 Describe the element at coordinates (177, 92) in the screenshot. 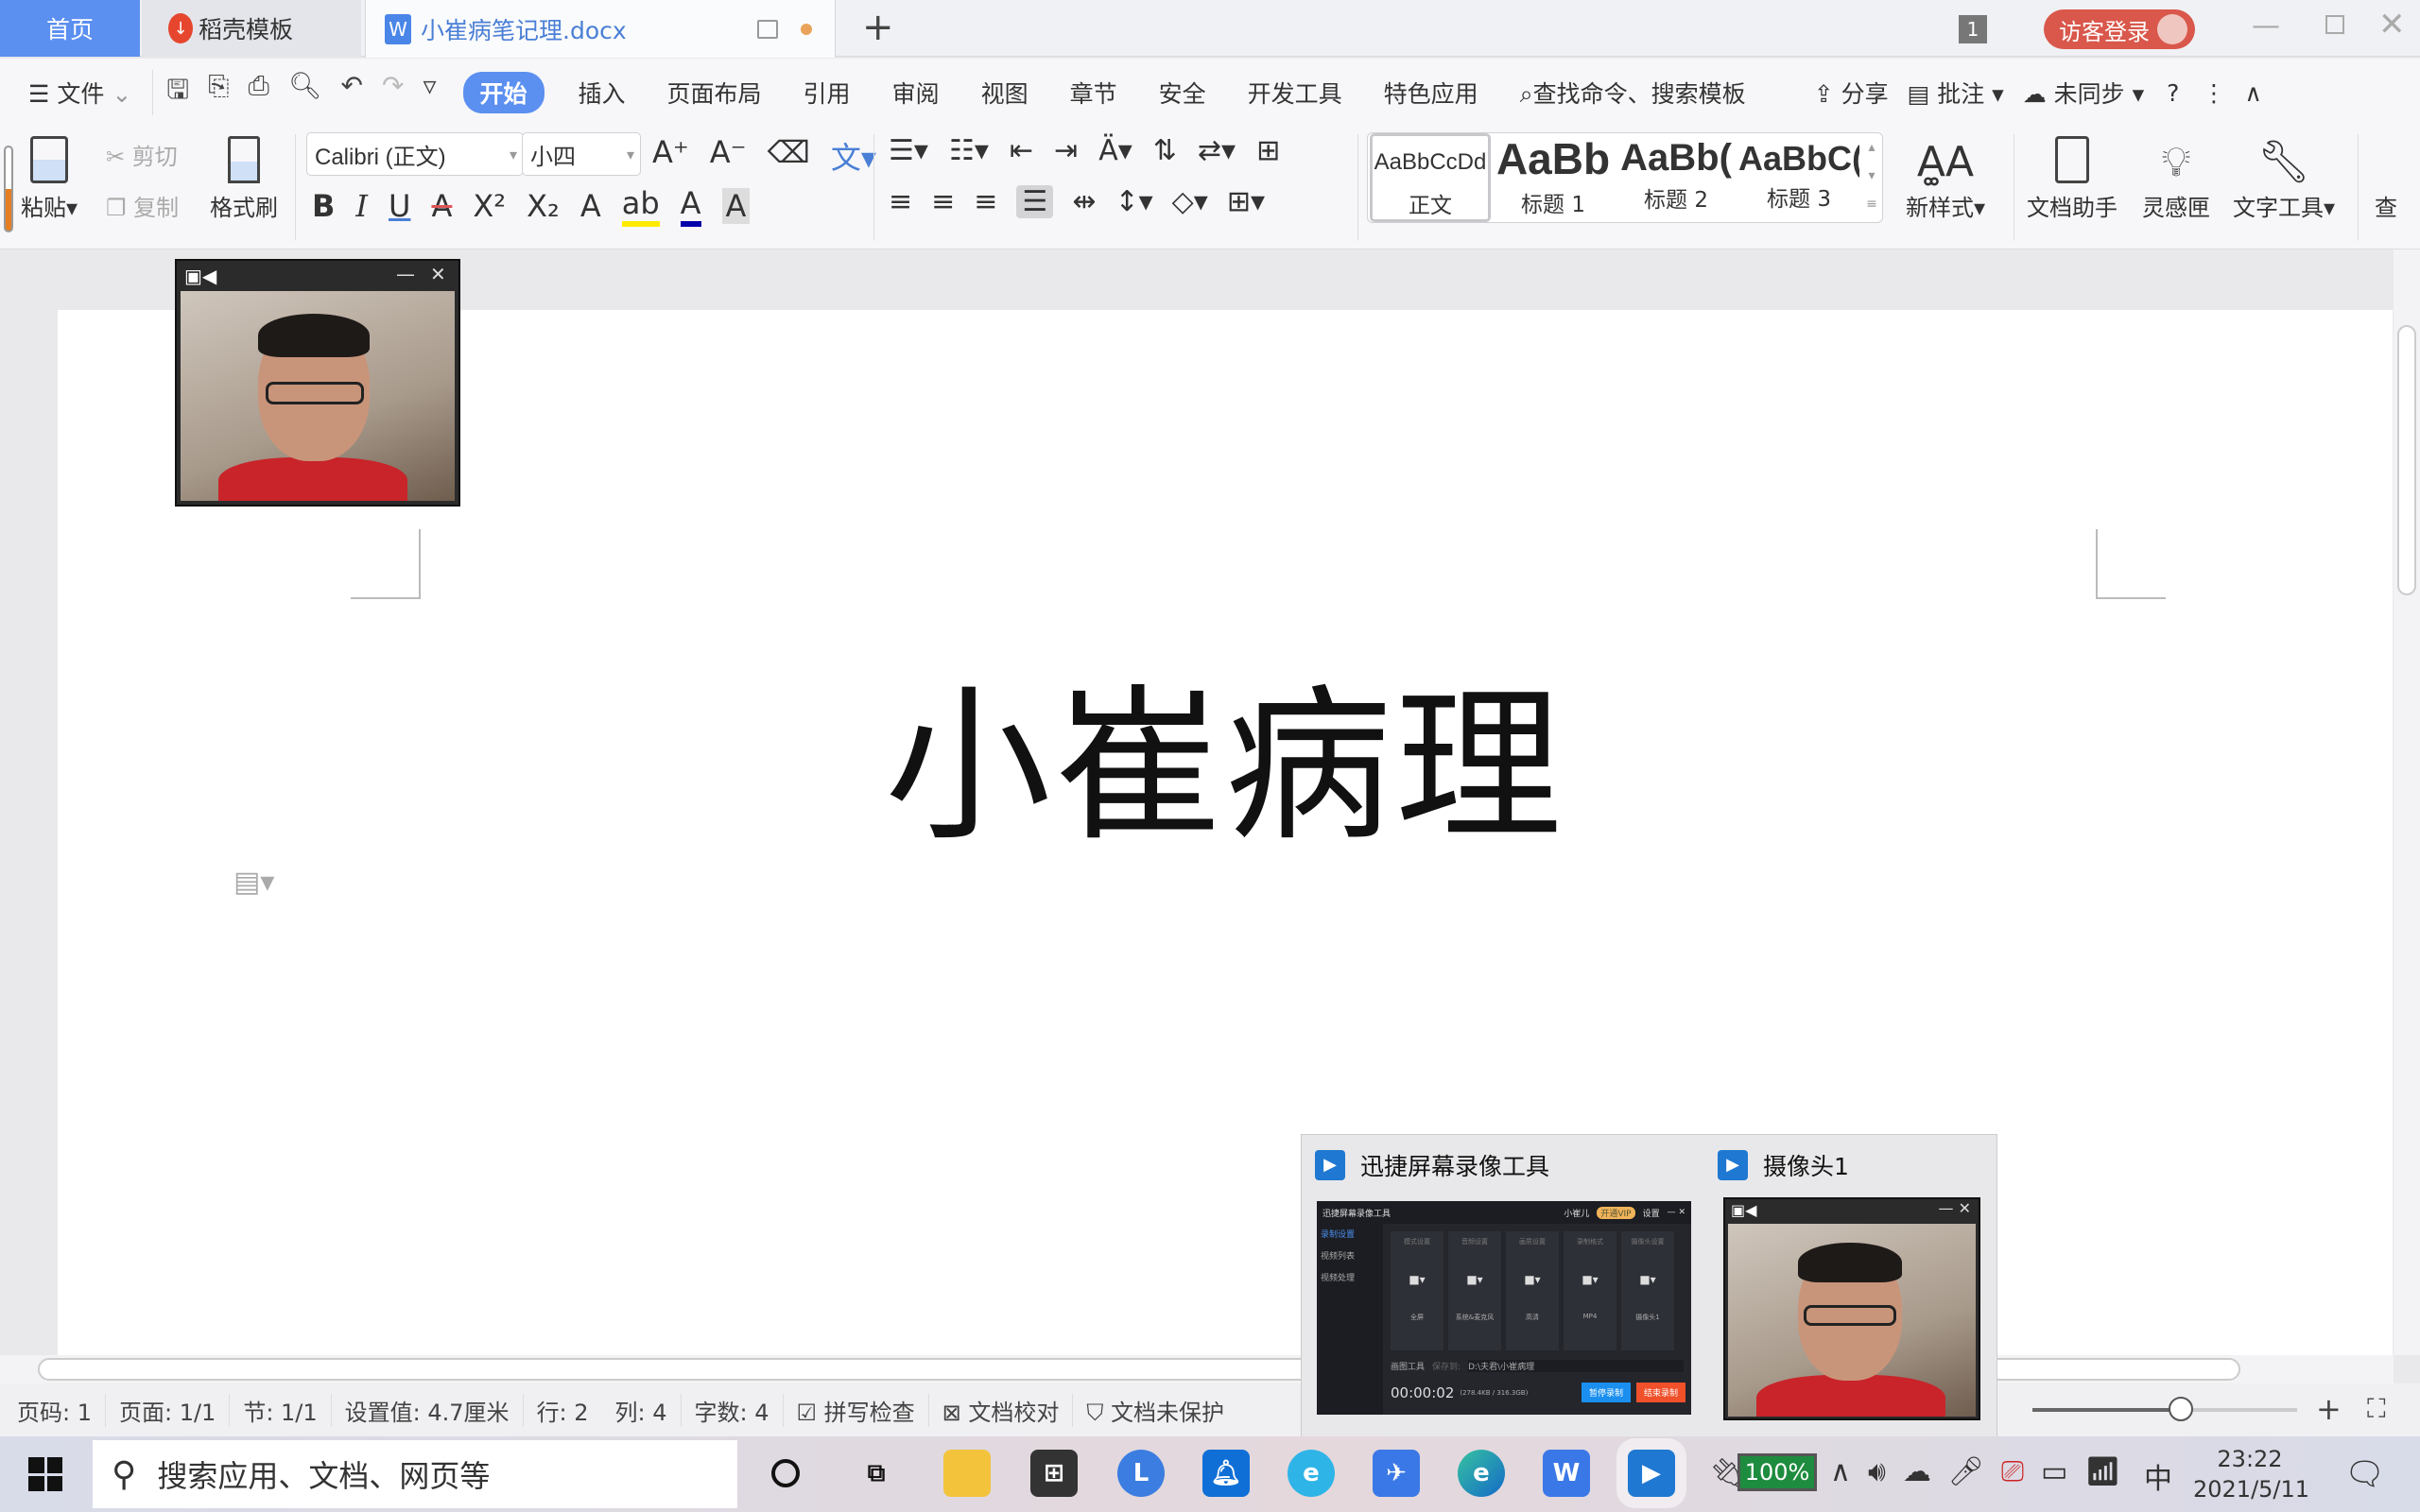

I see `save-icon: 🖫` at that location.